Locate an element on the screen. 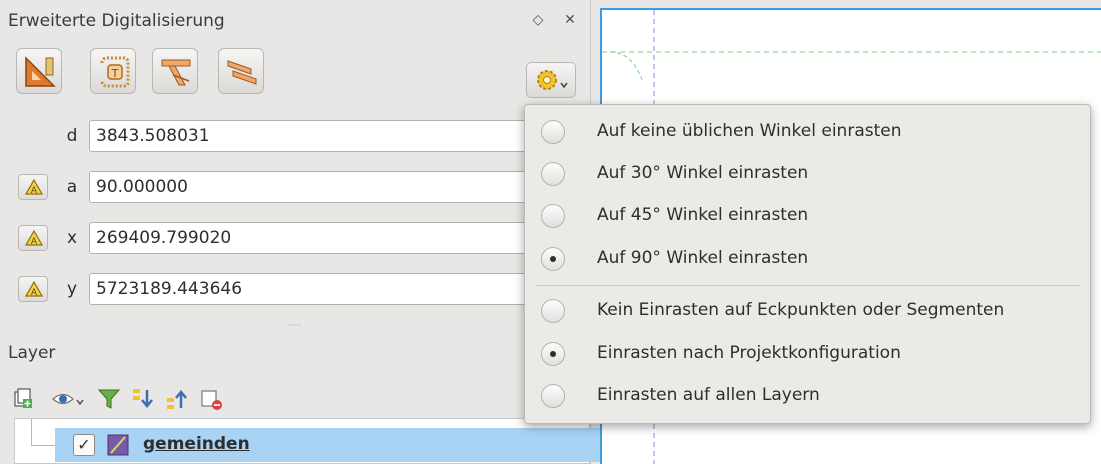 Image resolution: width=1101 pixels, height=464 pixels. collapse-all-icon is located at coordinates (177, 399).